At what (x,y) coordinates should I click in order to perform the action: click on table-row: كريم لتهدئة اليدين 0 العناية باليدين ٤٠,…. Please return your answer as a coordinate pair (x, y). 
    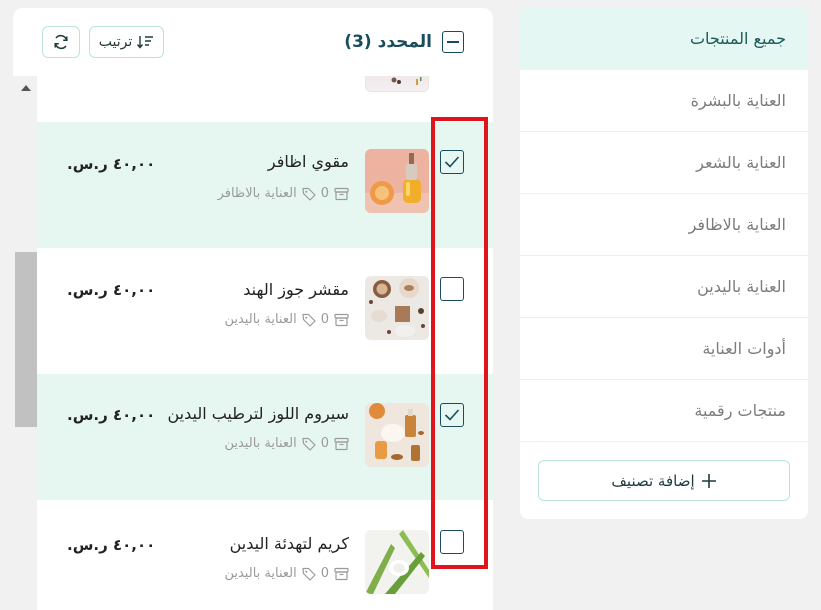
    Looking at the image, I should click on (265, 555).